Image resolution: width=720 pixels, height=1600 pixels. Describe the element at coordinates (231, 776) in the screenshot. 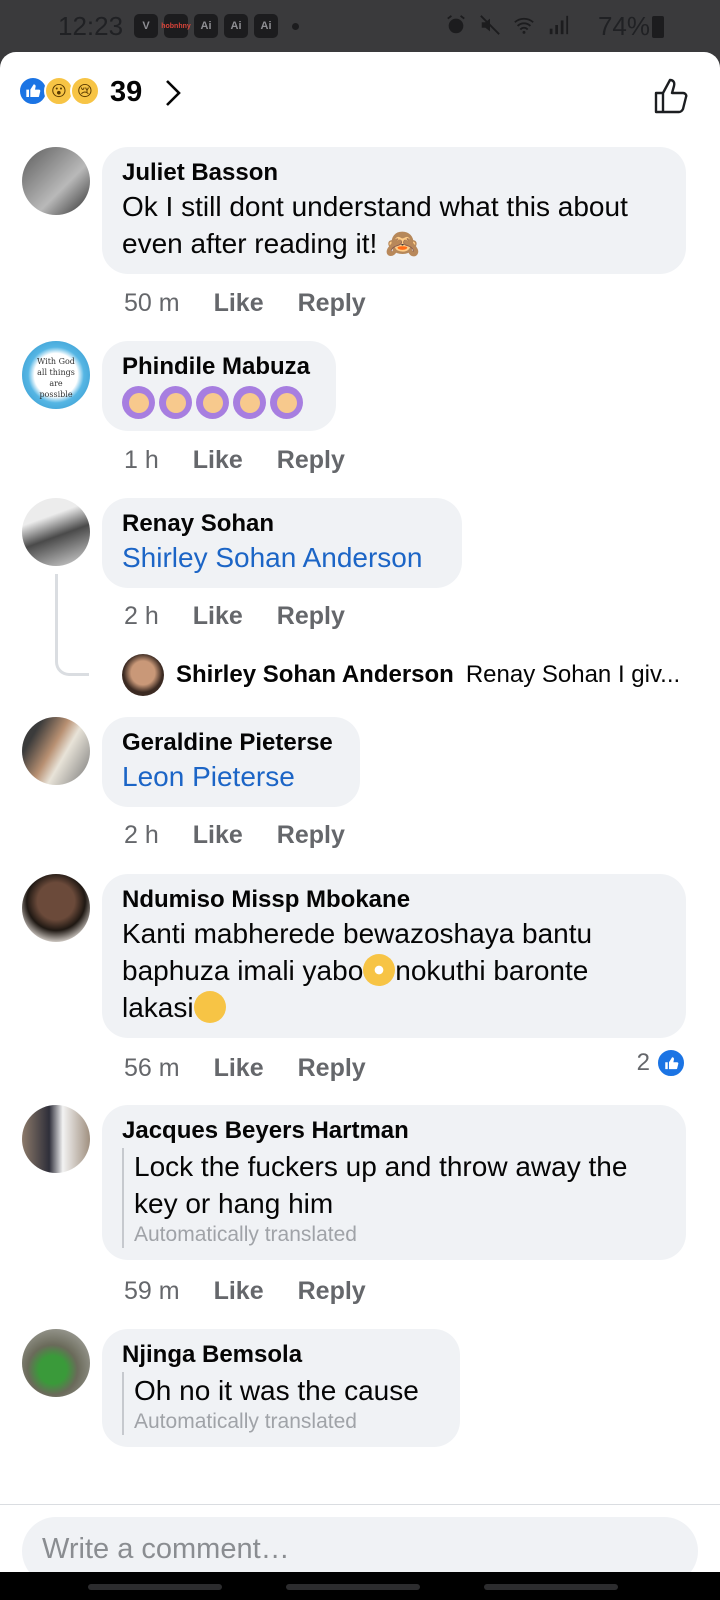

I see `mention-link: Leon Pieterse` at that location.